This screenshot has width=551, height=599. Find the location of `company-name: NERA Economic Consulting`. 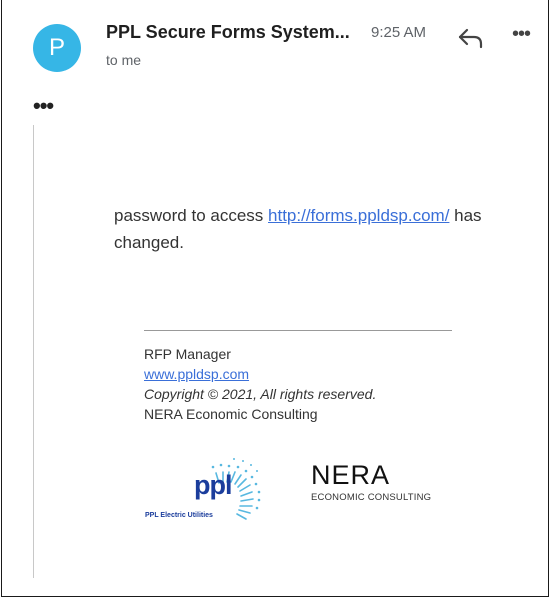

company-name: NERA Economic Consulting is located at coordinates (231, 414).